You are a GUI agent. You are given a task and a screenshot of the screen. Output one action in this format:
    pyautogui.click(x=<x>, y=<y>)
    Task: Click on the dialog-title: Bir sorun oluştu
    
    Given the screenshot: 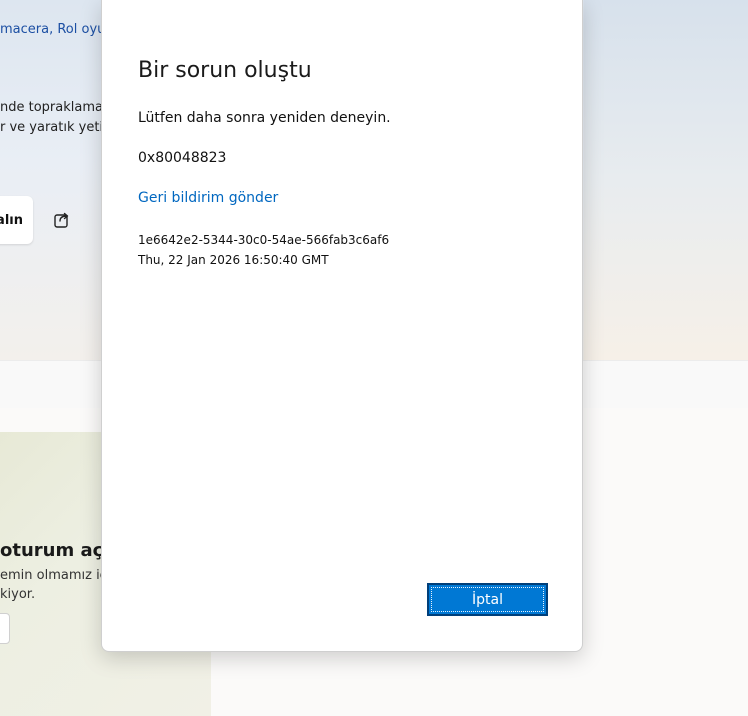 What is the action you would take?
    pyautogui.click(x=225, y=70)
    